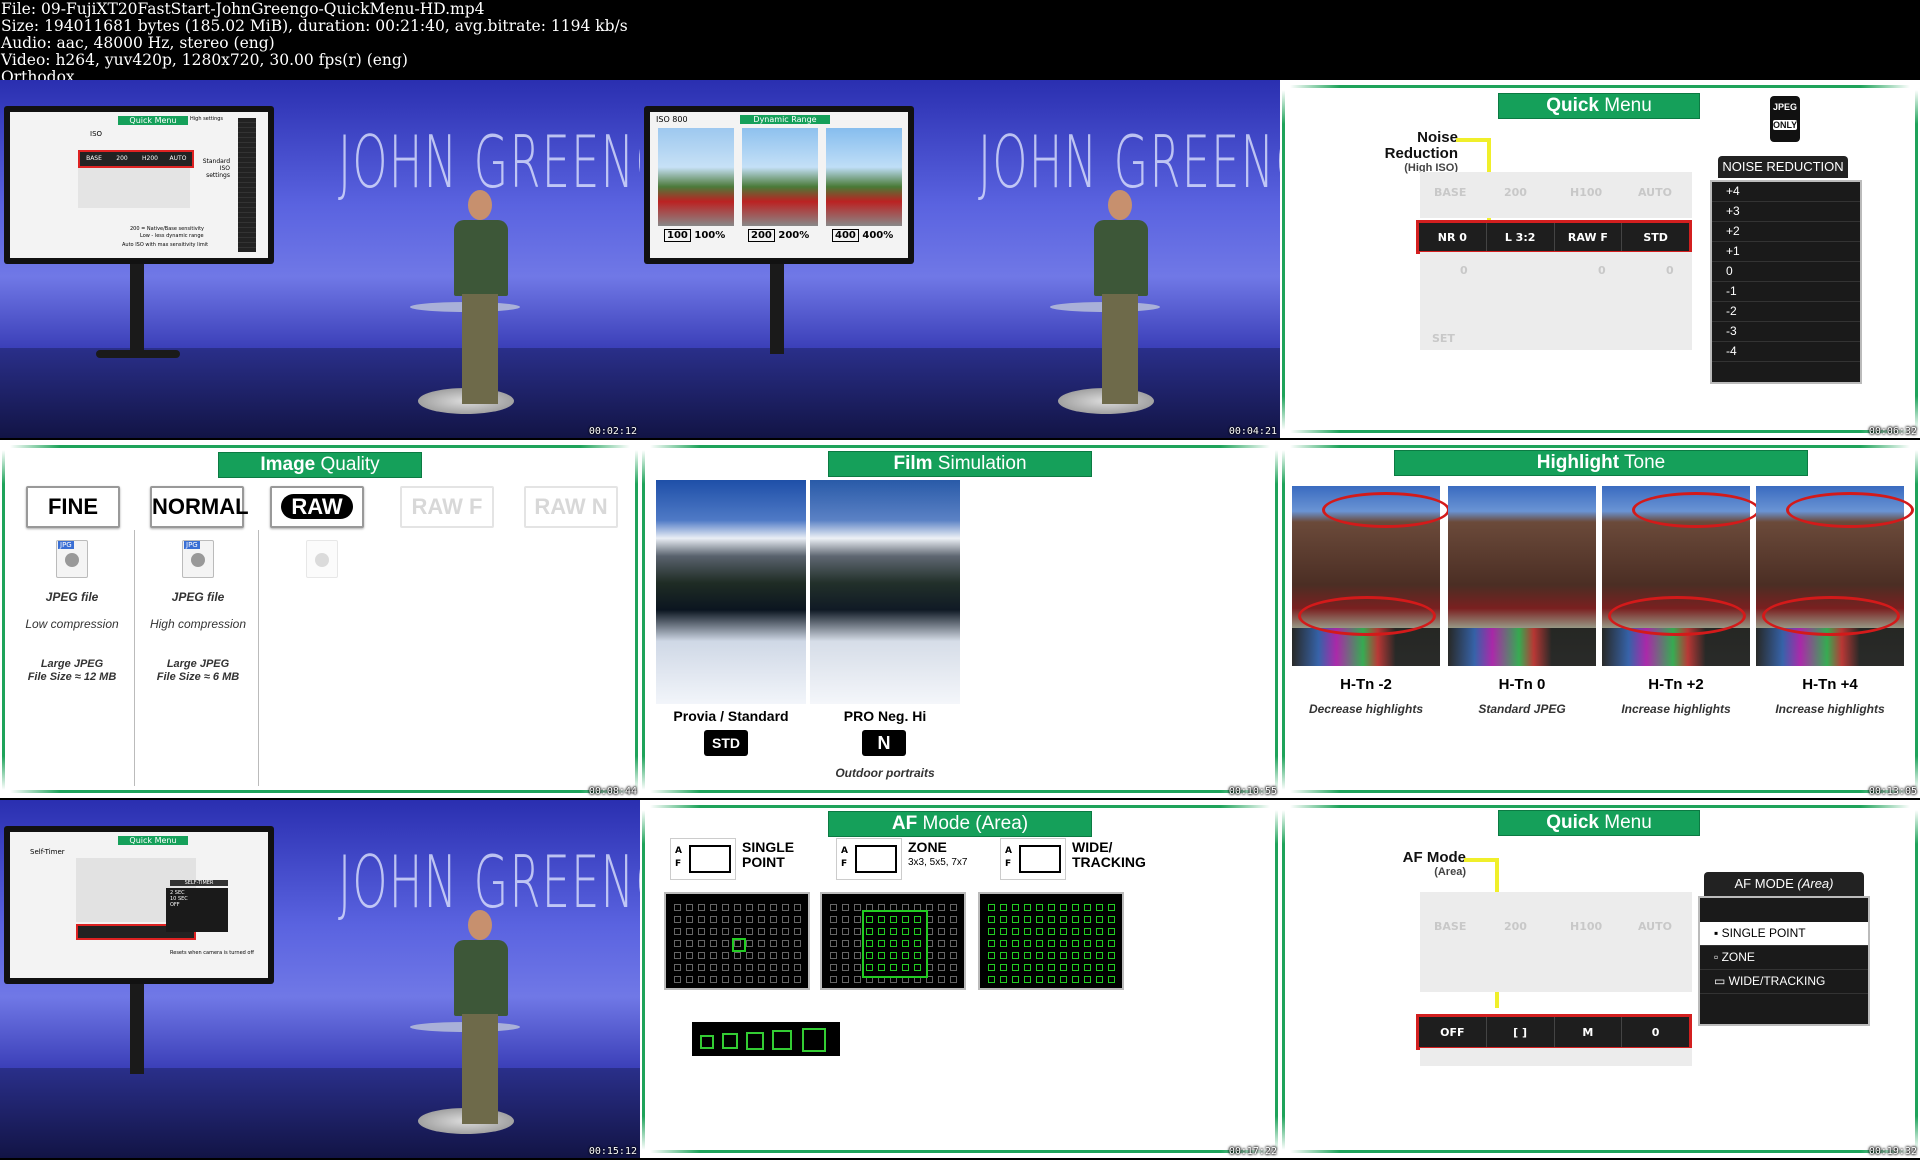  Describe the element at coordinates (199, 507) in the screenshot. I see `normal-button: NORMAL` at that location.